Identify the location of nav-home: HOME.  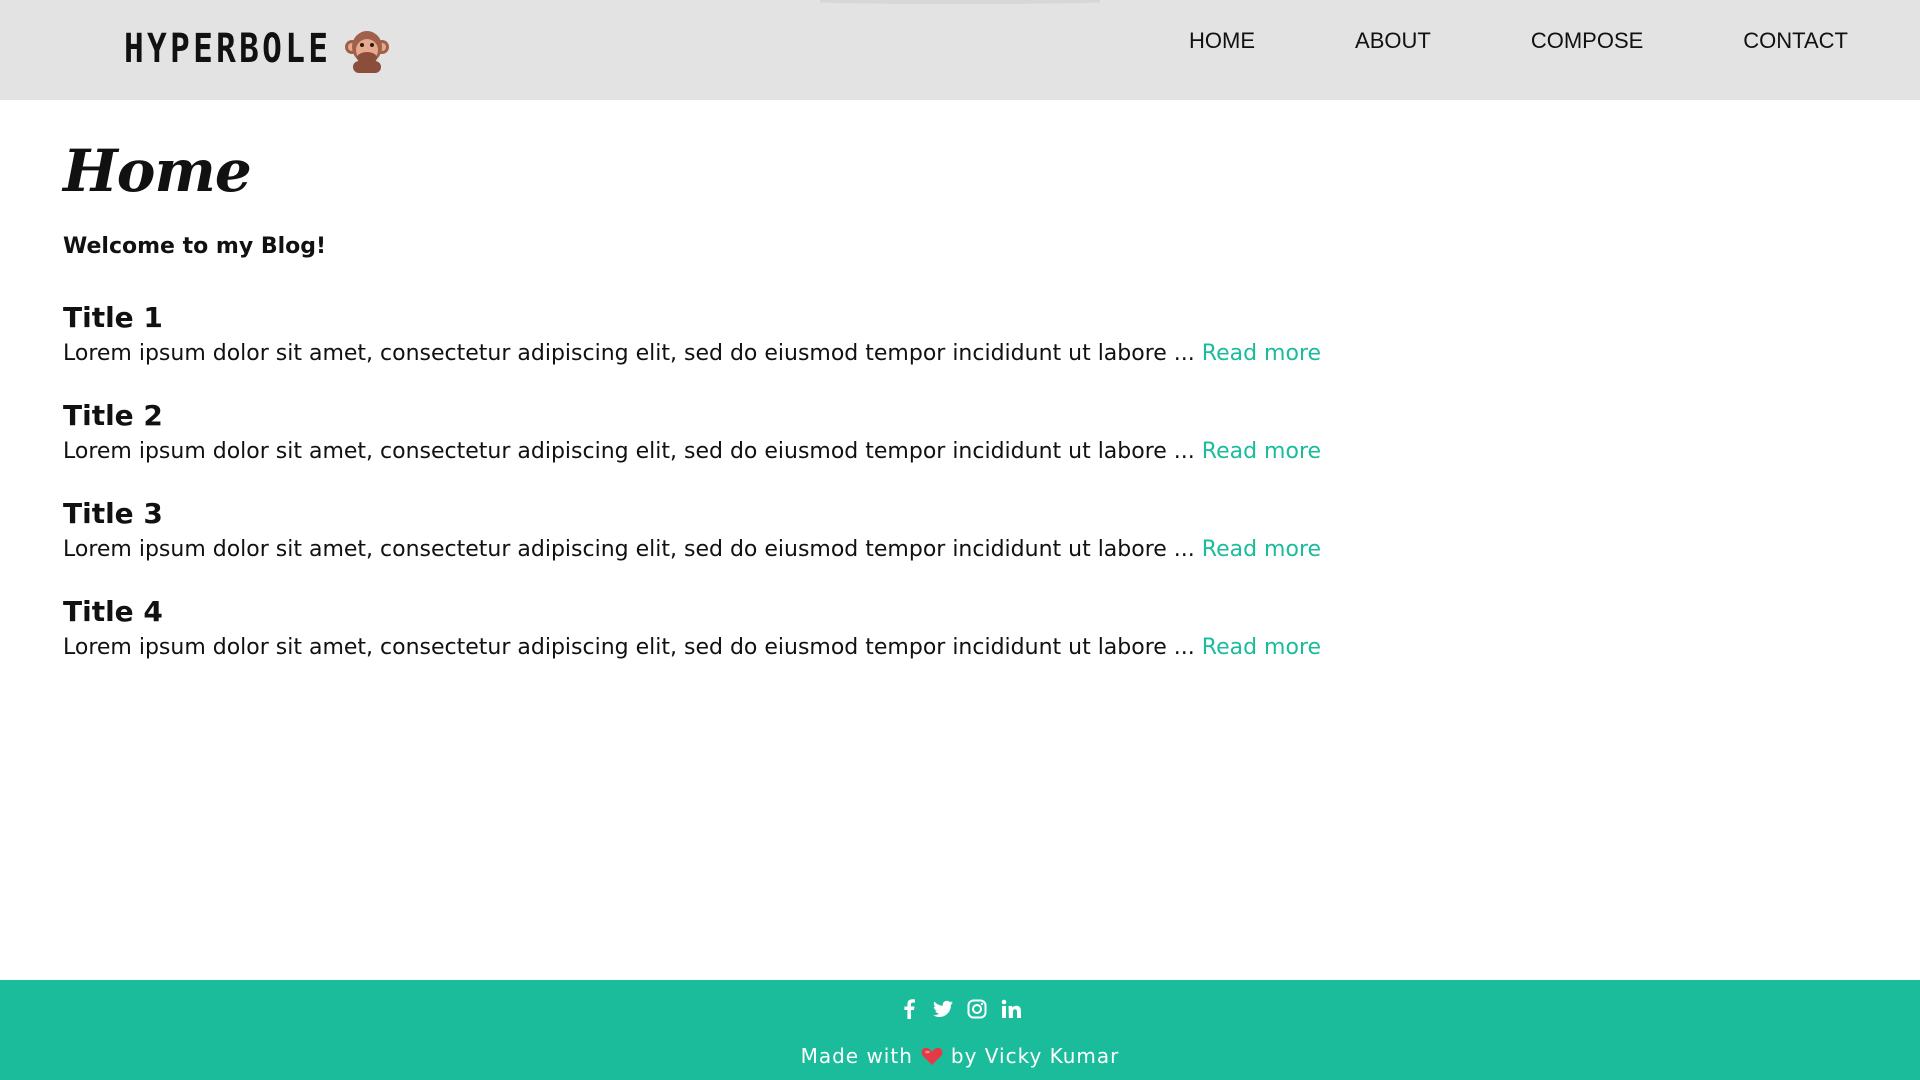
(1222, 41).